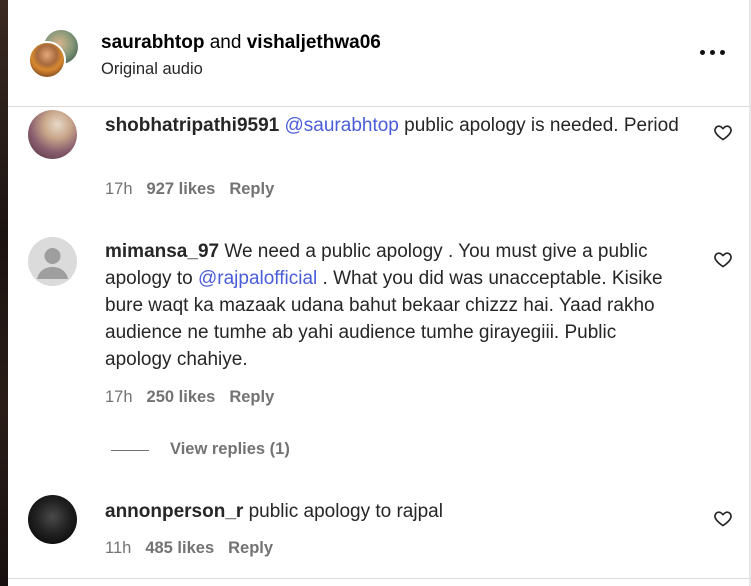 The image size is (751, 586). What do you see at coordinates (538, 125) in the screenshot?
I see `comment-text-segment: public apology is needed. Period` at bounding box center [538, 125].